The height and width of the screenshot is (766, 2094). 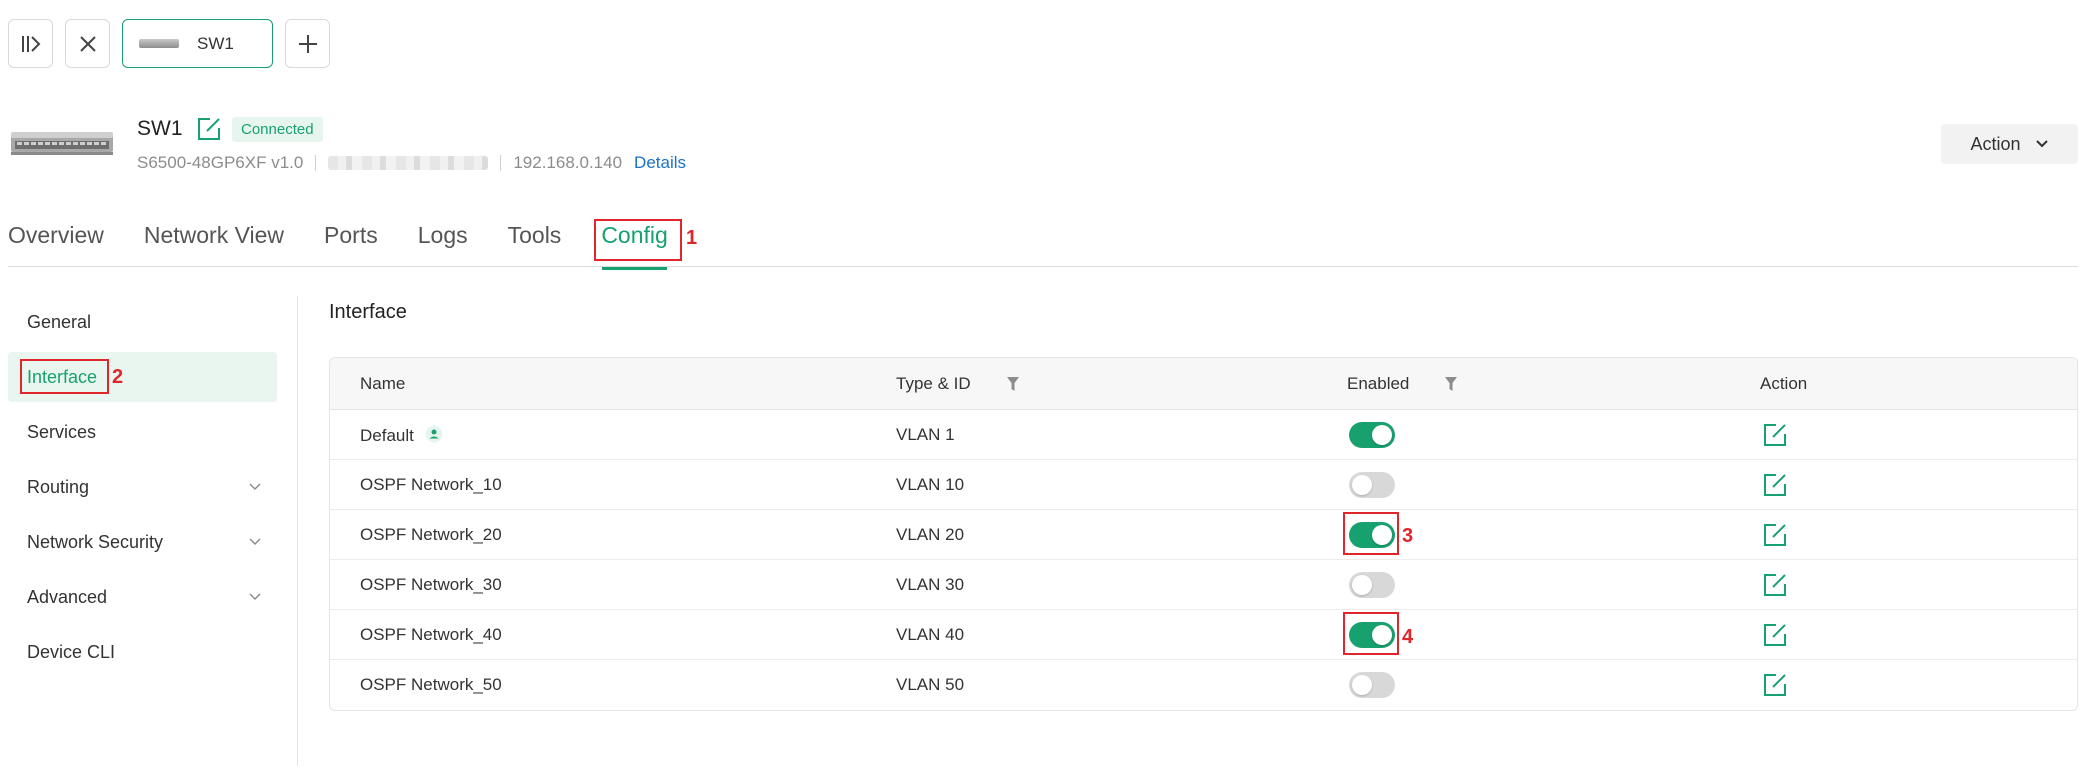 I want to click on top-toolbar: SW1, so click(x=169, y=43).